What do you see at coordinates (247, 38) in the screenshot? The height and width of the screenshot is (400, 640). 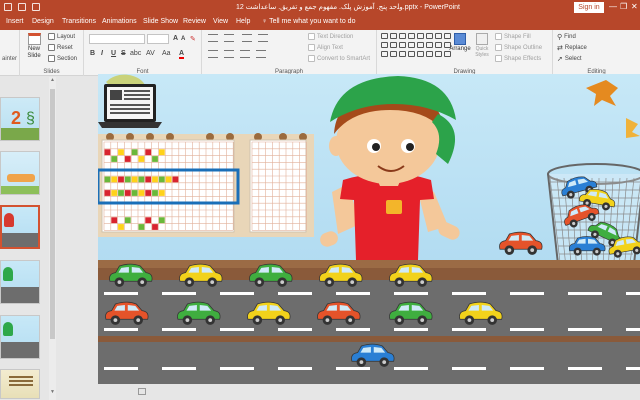 I see `decrease-indent-button` at bounding box center [247, 38].